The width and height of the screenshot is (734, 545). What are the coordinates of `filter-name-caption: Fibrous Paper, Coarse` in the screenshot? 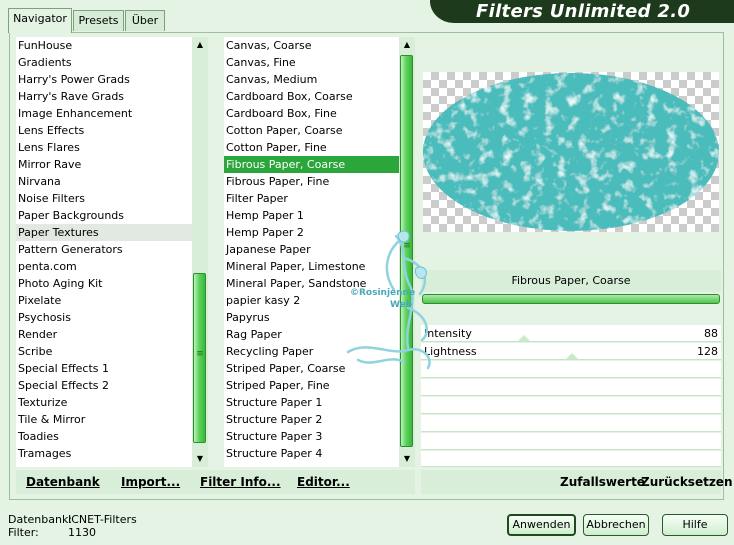 It's located at (571, 281).